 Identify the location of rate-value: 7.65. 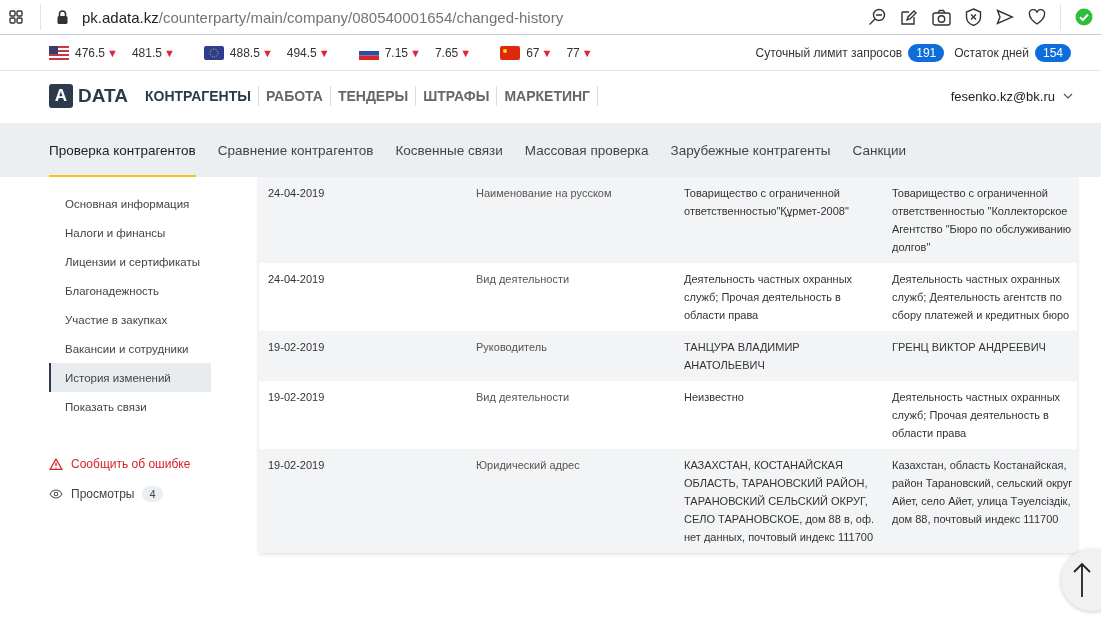
(446, 52).